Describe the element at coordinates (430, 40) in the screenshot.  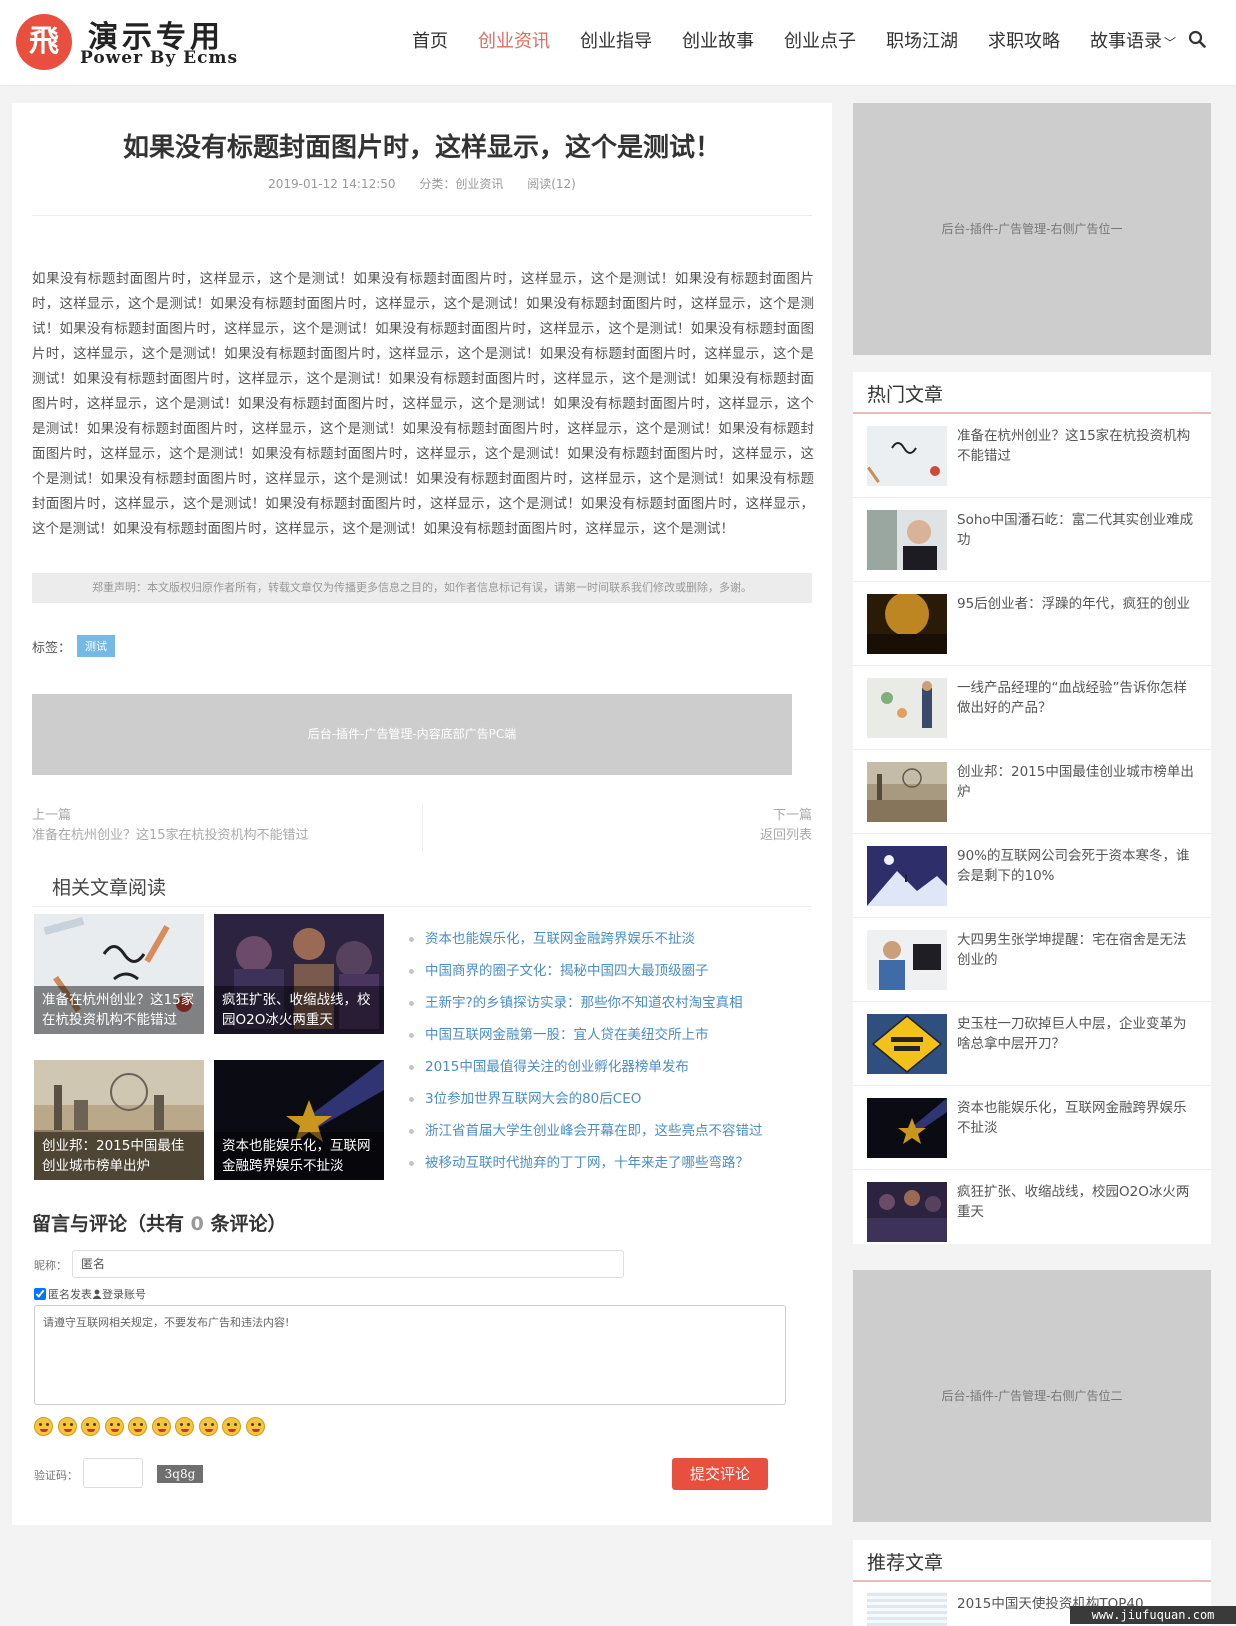
I see `nav-home: 首页` at that location.